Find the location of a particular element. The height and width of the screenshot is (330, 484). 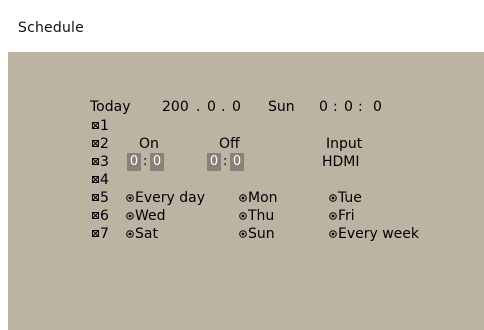

on-header: On is located at coordinates (149, 144).